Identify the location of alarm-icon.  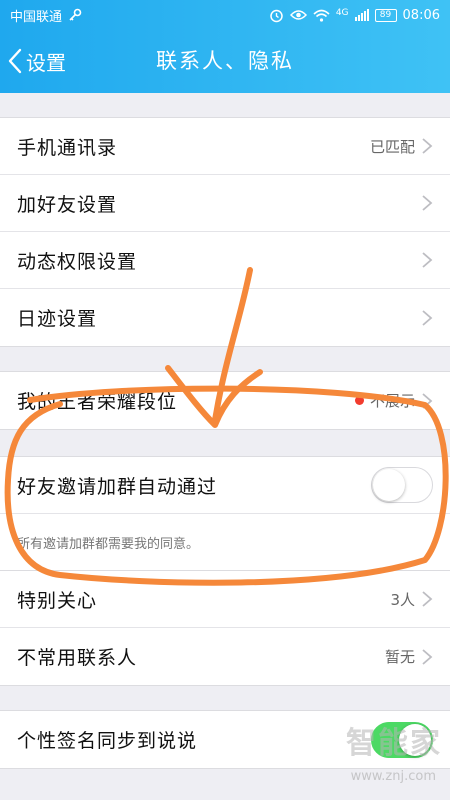
(276, 15).